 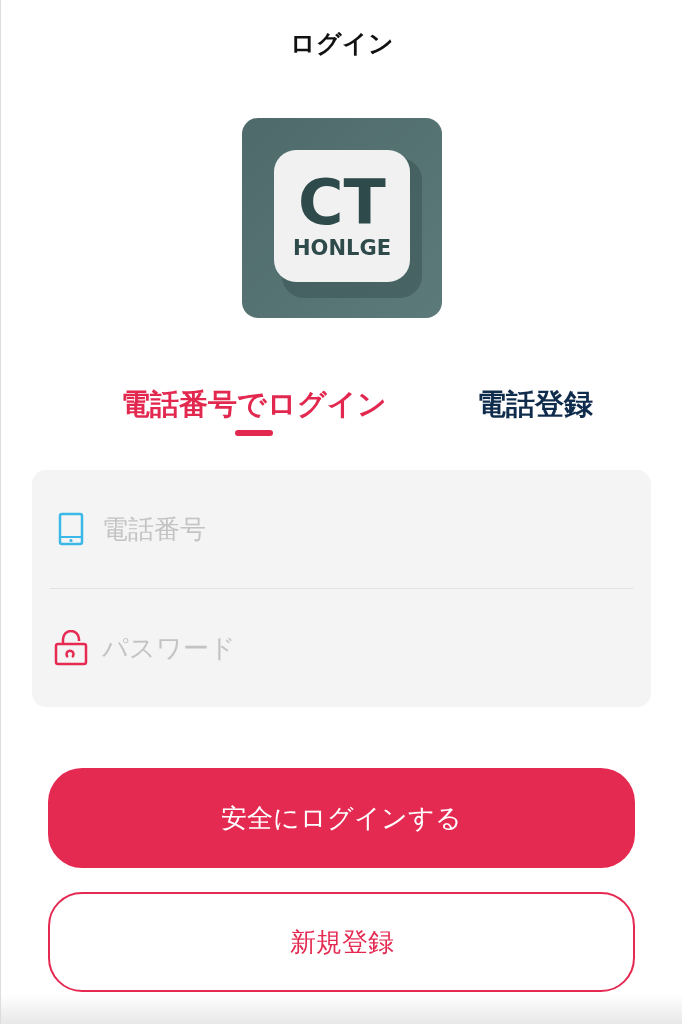 I want to click on lock-icon, so click(x=71, y=648).